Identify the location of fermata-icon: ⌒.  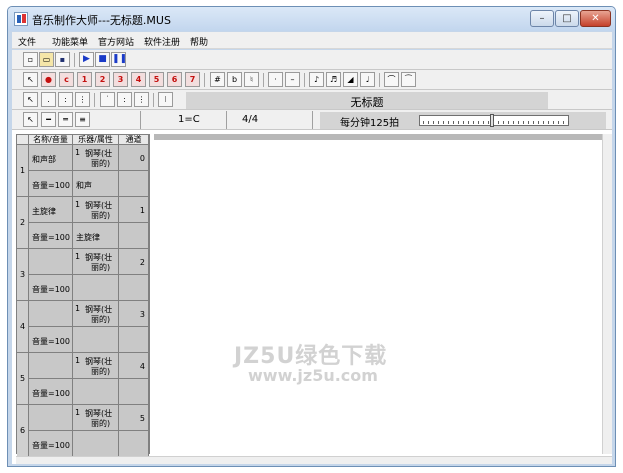
(391, 79).